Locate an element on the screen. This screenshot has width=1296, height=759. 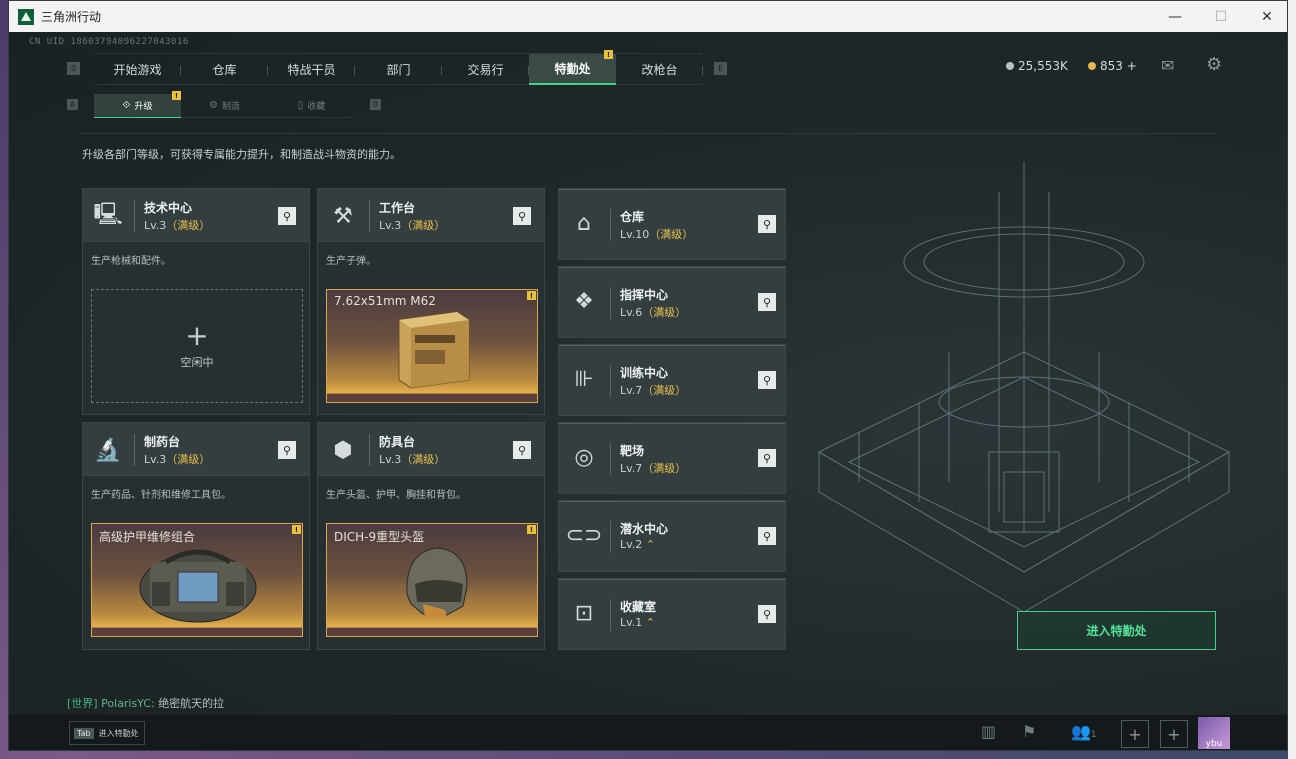
tab-operators: 特战干员 is located at coordinates (311, 69).